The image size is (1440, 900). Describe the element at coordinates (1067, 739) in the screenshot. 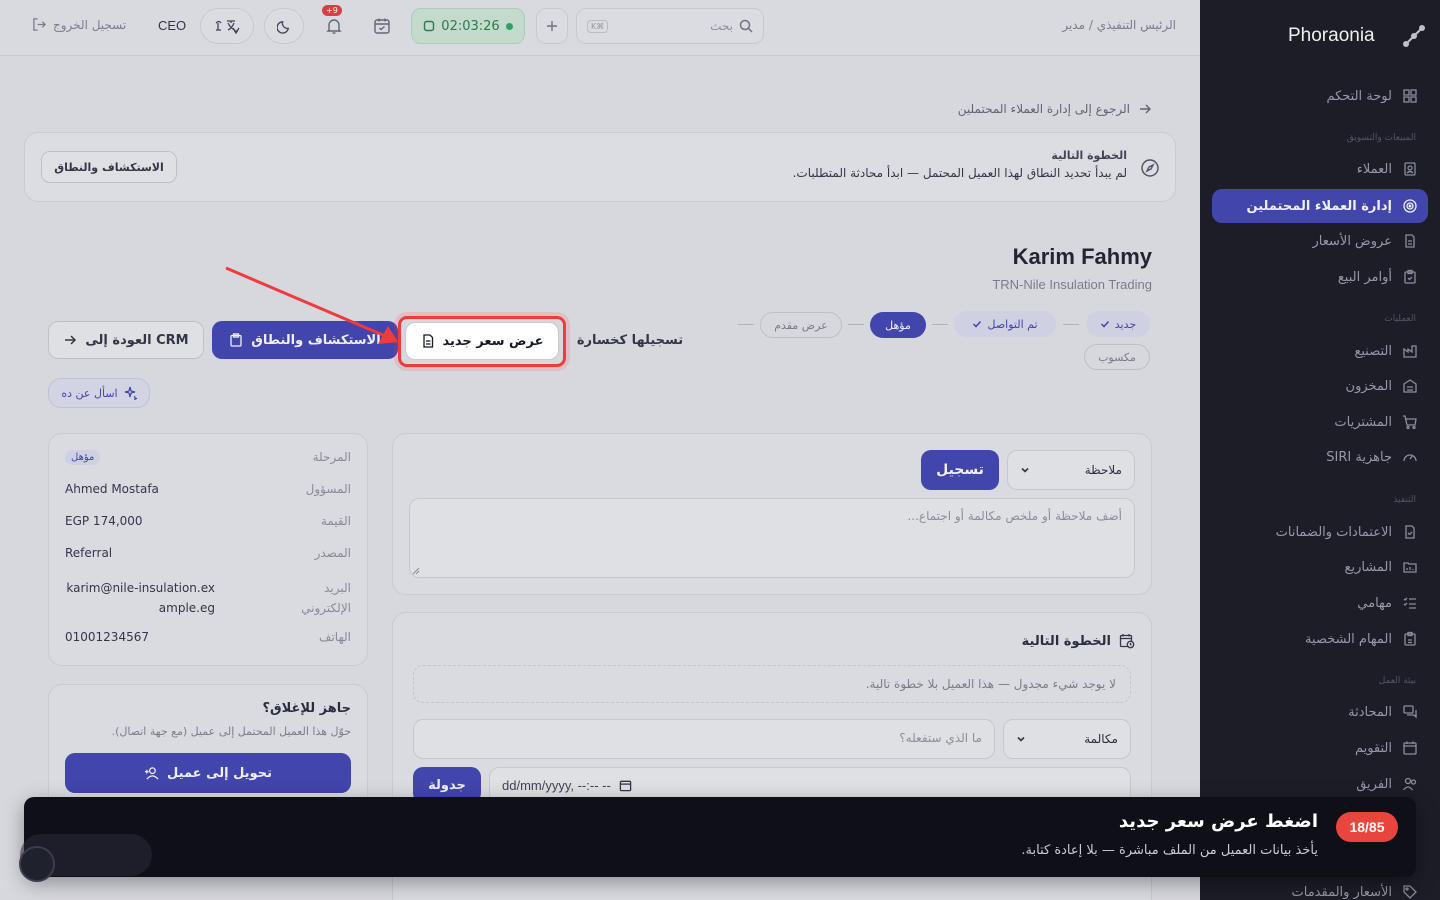

I see `next-step-type-select: مكالمة` at that location.